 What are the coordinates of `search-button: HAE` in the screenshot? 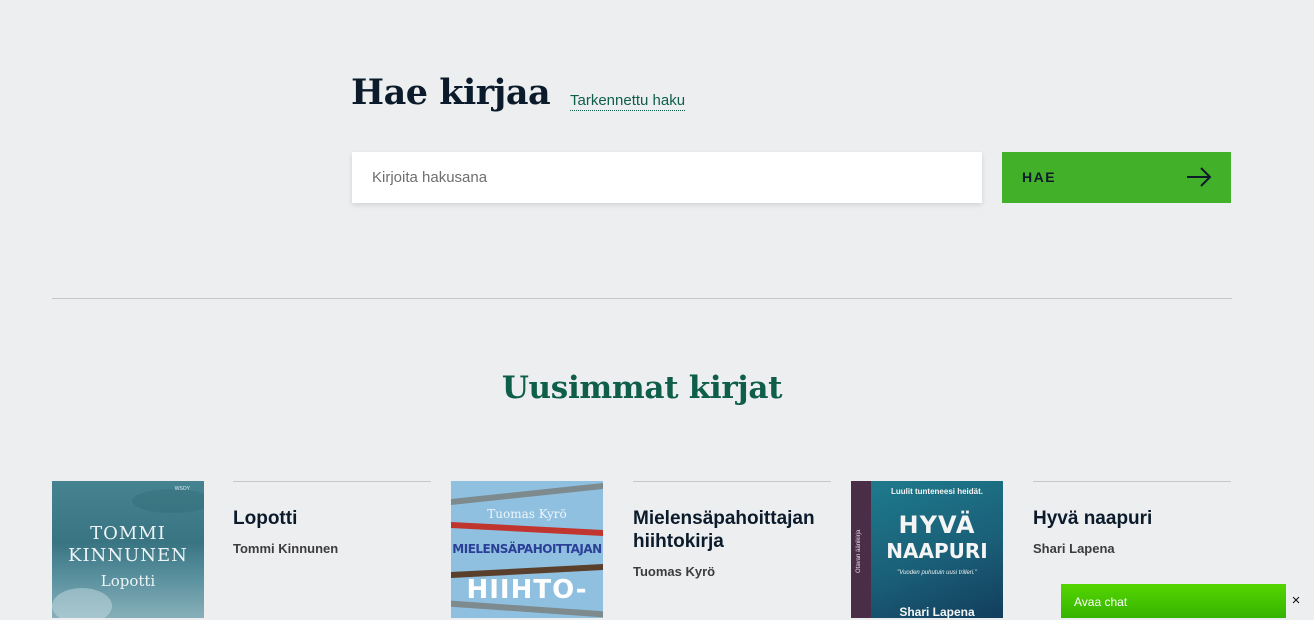 It's located at (1116, 177).